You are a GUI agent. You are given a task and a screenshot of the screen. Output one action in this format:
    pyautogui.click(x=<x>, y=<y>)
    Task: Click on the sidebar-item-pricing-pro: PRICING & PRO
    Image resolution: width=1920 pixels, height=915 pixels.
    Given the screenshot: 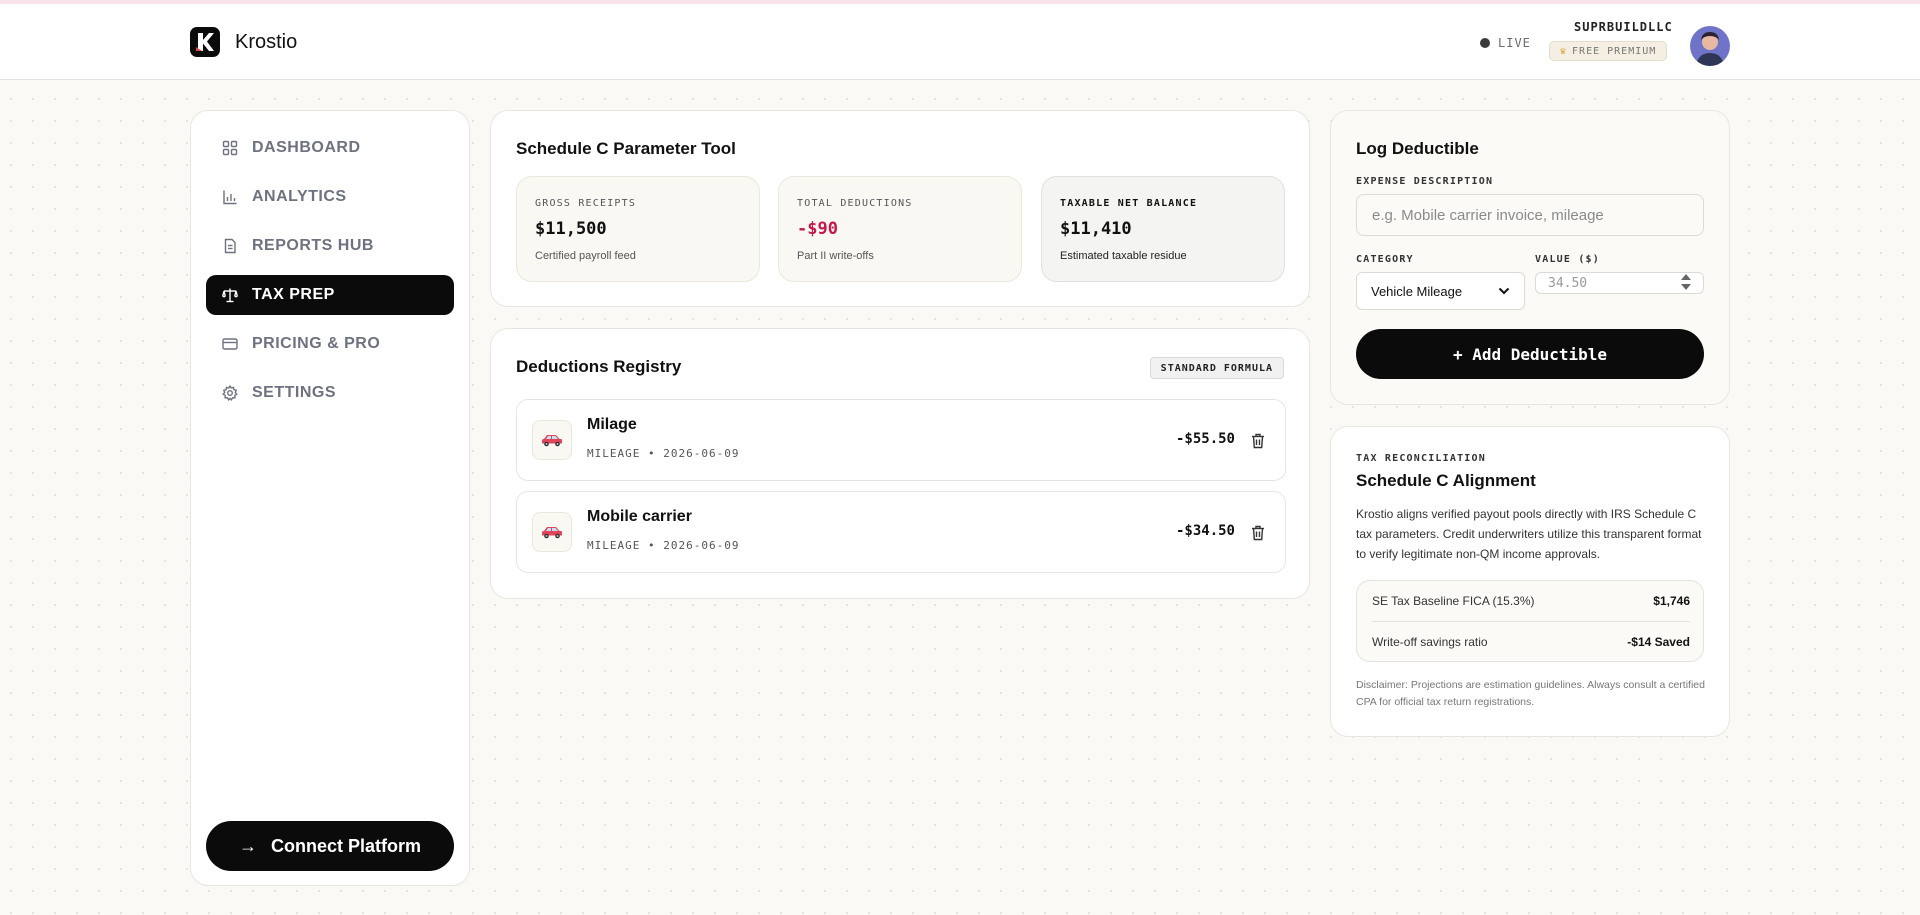 What is the action you would take?
    pyautogui.click(x=330, y=344)
    